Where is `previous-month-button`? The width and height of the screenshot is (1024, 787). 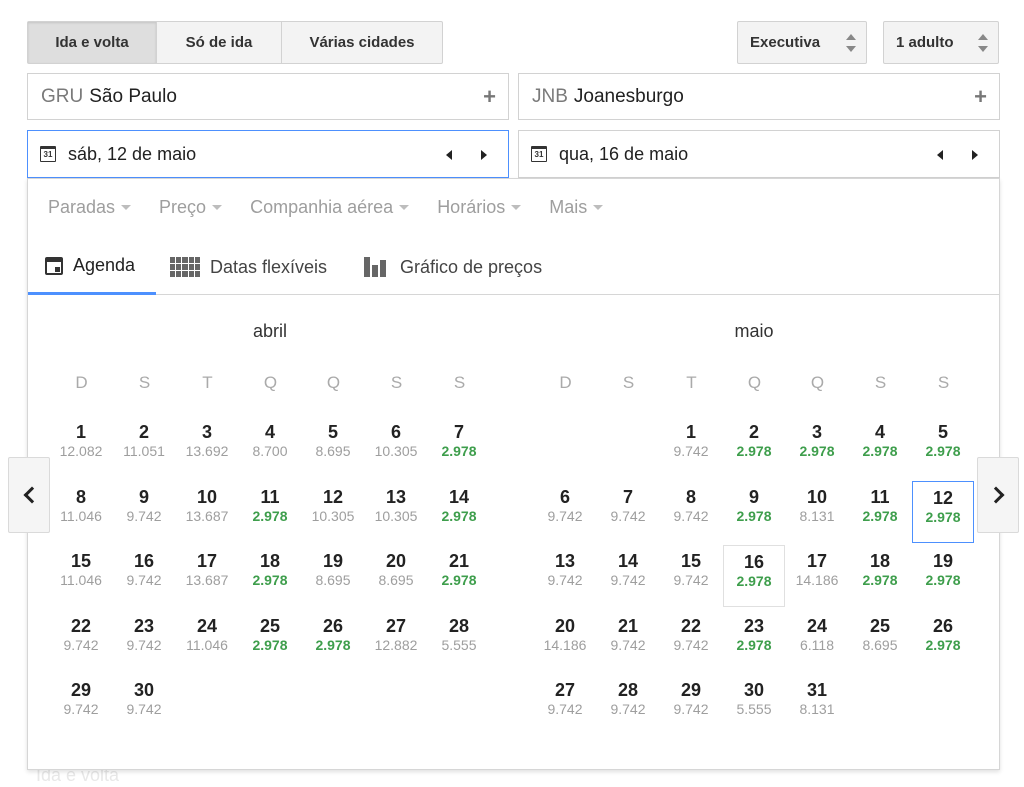 previous-month-button is located at coordinates (29, 495).